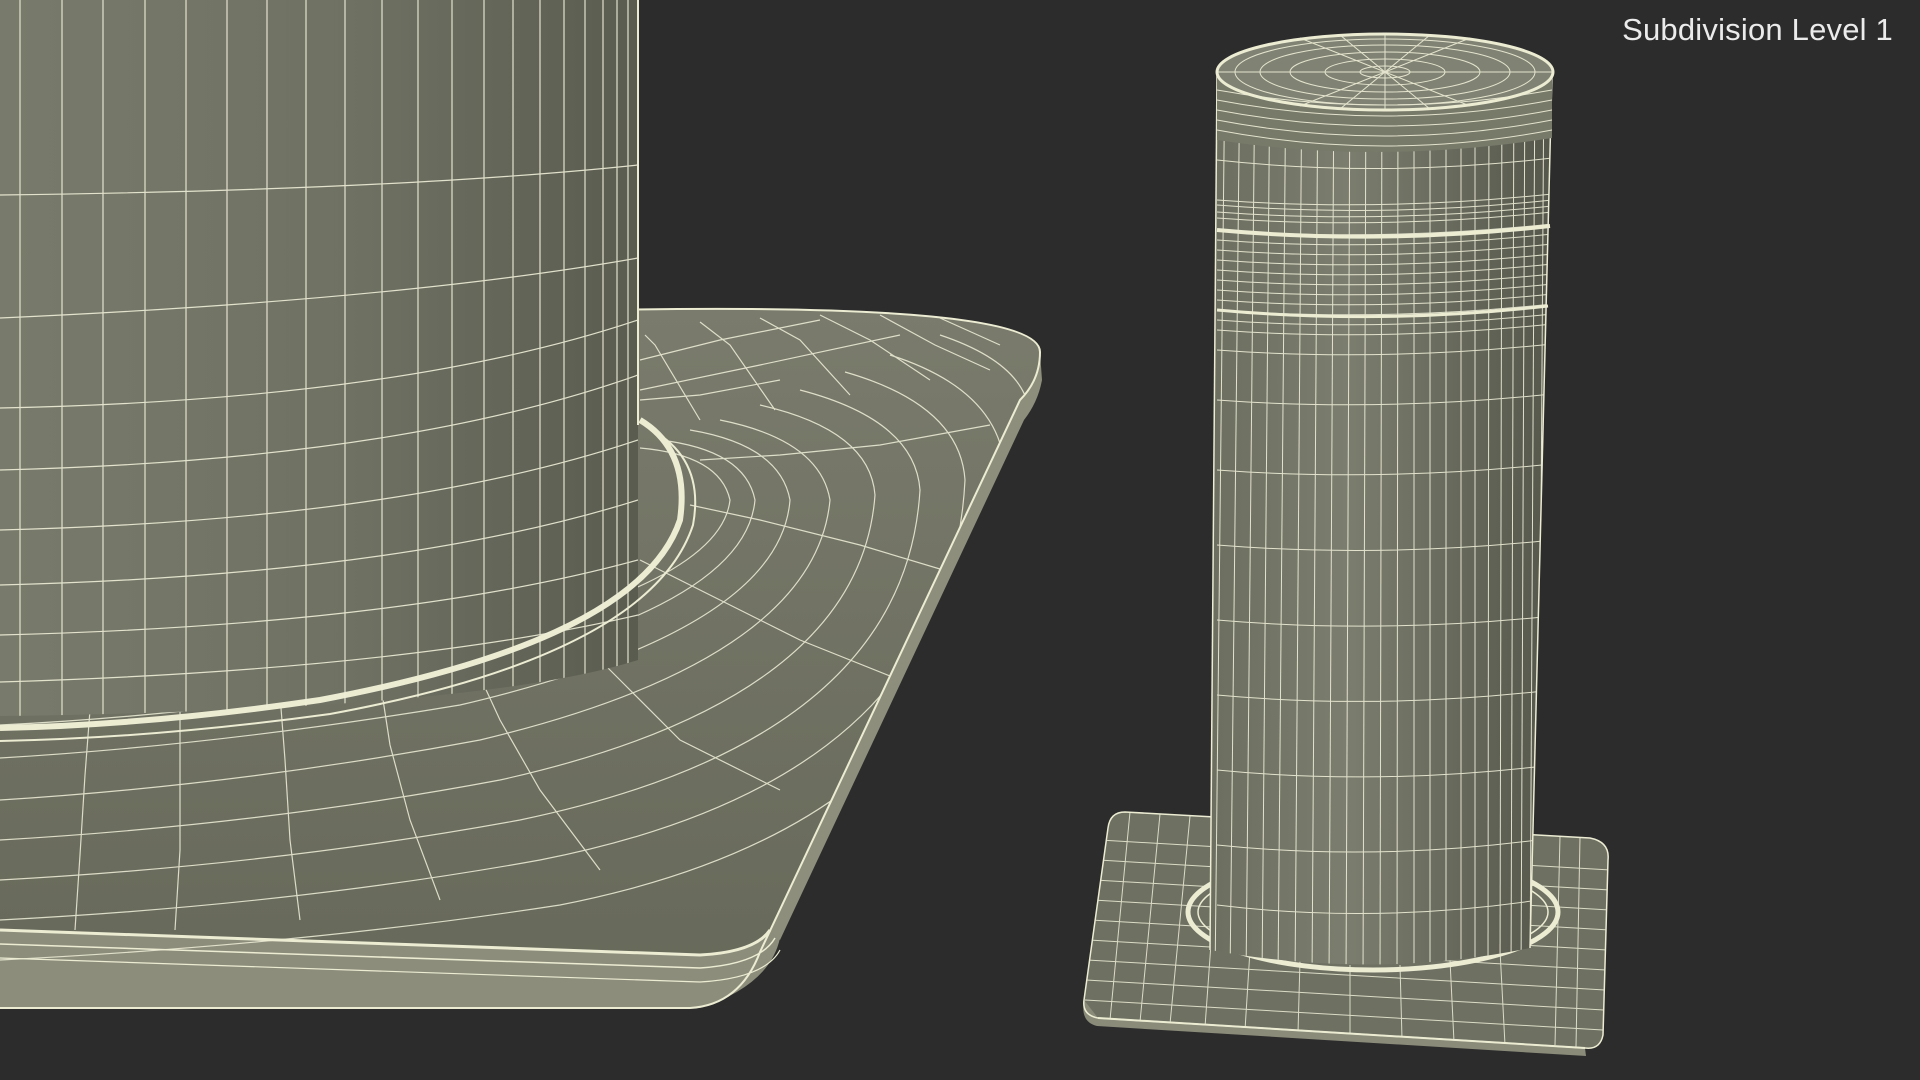  I want to click on subdivision-level-label: Subdivision Level 1, so click(1757, 29).